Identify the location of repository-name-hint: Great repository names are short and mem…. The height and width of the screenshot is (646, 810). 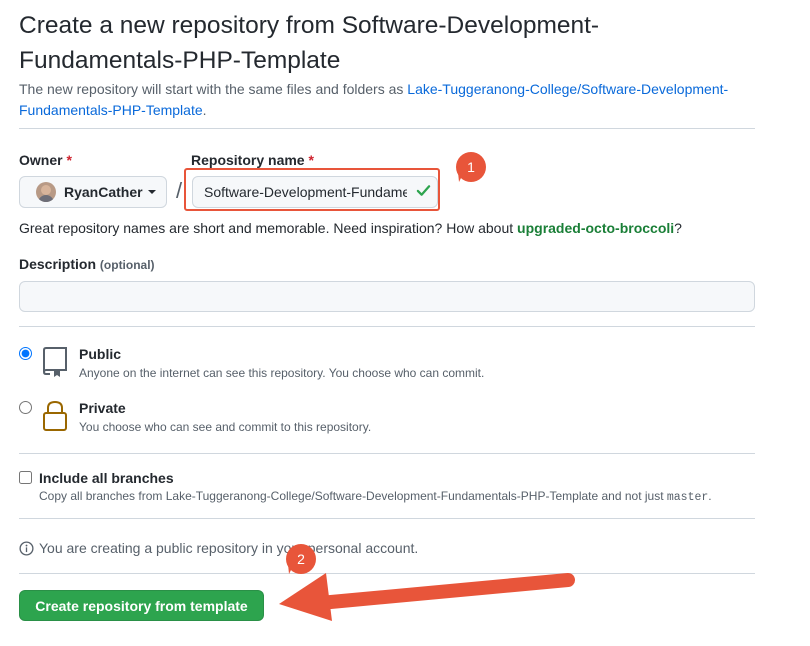
(350, 228).